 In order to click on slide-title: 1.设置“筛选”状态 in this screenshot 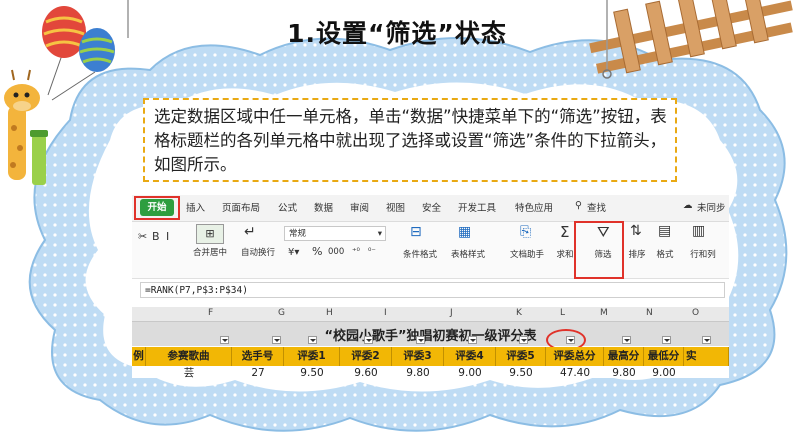, I will do `click(397, 33)`.